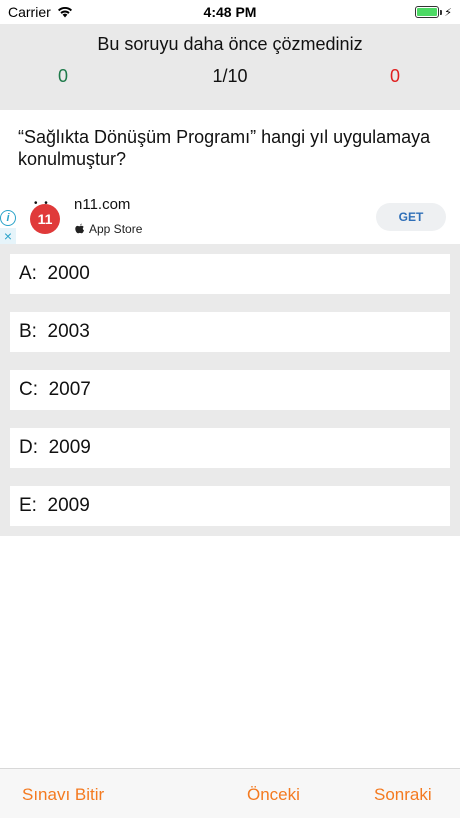 Image resolution: width=460 pixels, height=818 pixels. Describe the element at coordinates (230, 793) in the screenshot. I see `bottom-toolbar: Sınavı Bitir Önceki Sonraki` at that location.